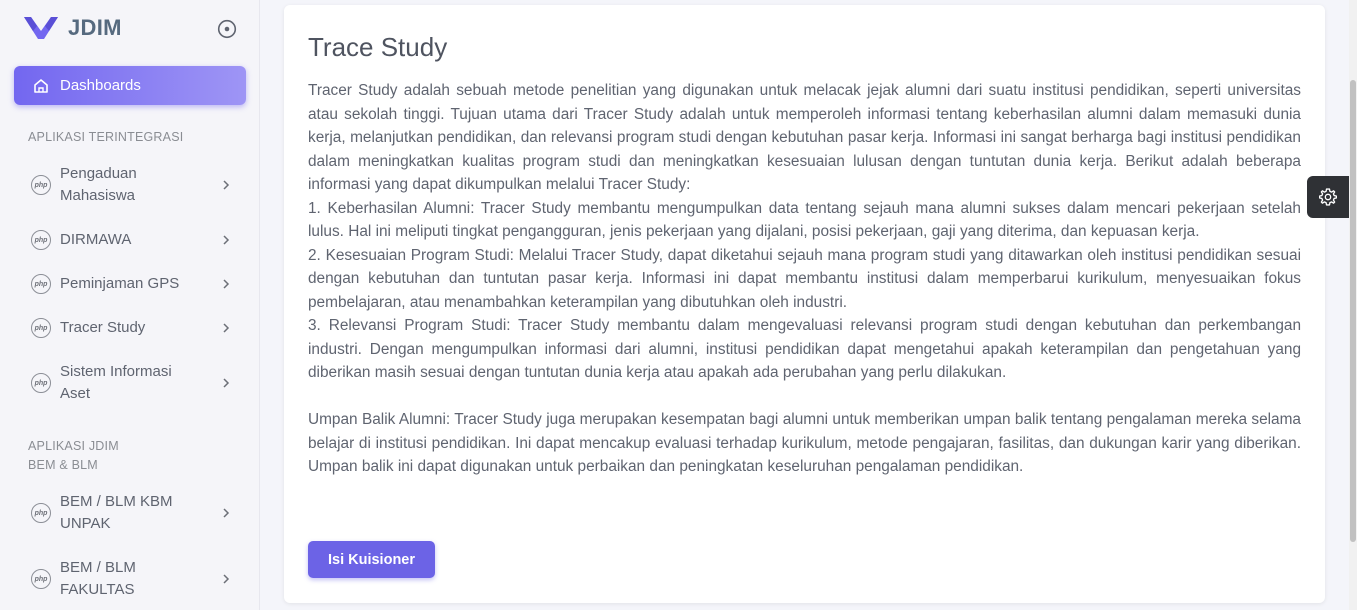  Describe the element at coordinates (116, 512) in the screenshot. I see `sidebar-item-label: BEM / BLM KBM UNPAK` at that location.